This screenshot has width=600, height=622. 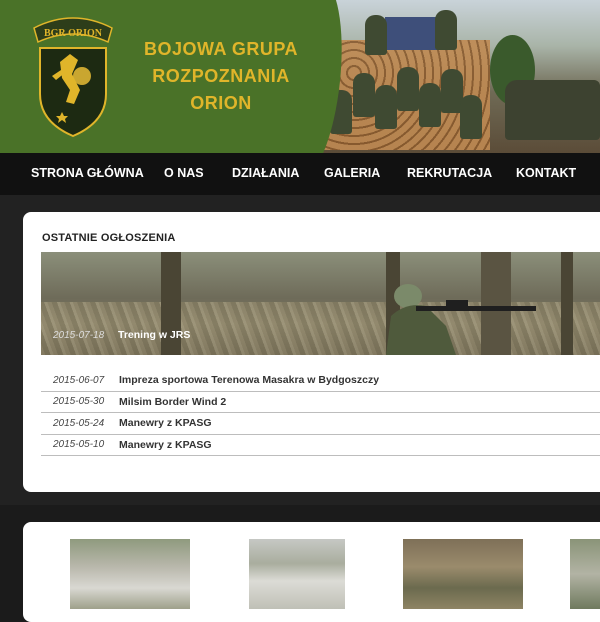 I want to click on nav-item-gallery: GALERIA, so click(x=352, y=173).